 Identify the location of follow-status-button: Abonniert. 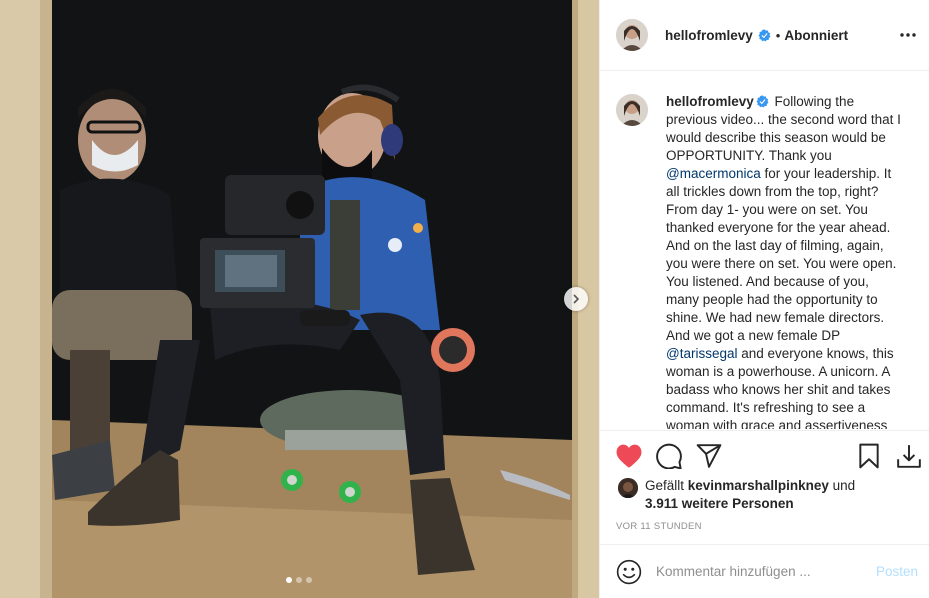
(816, 35).